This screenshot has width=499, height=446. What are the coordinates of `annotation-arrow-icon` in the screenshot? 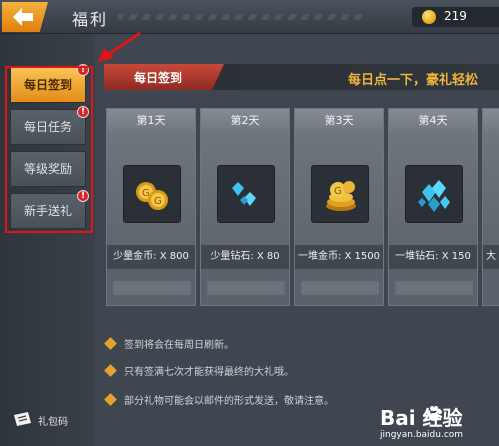 It's located at (119, 46).